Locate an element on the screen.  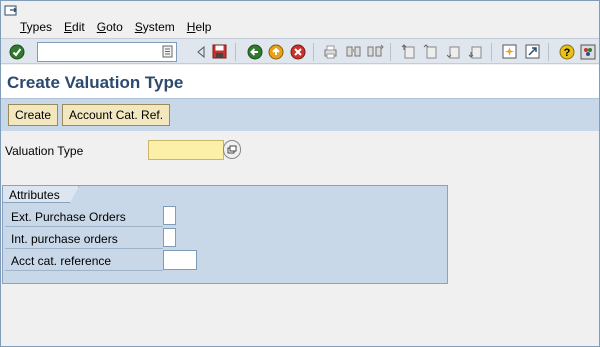
find-icon is located at coordinates (353, 51).